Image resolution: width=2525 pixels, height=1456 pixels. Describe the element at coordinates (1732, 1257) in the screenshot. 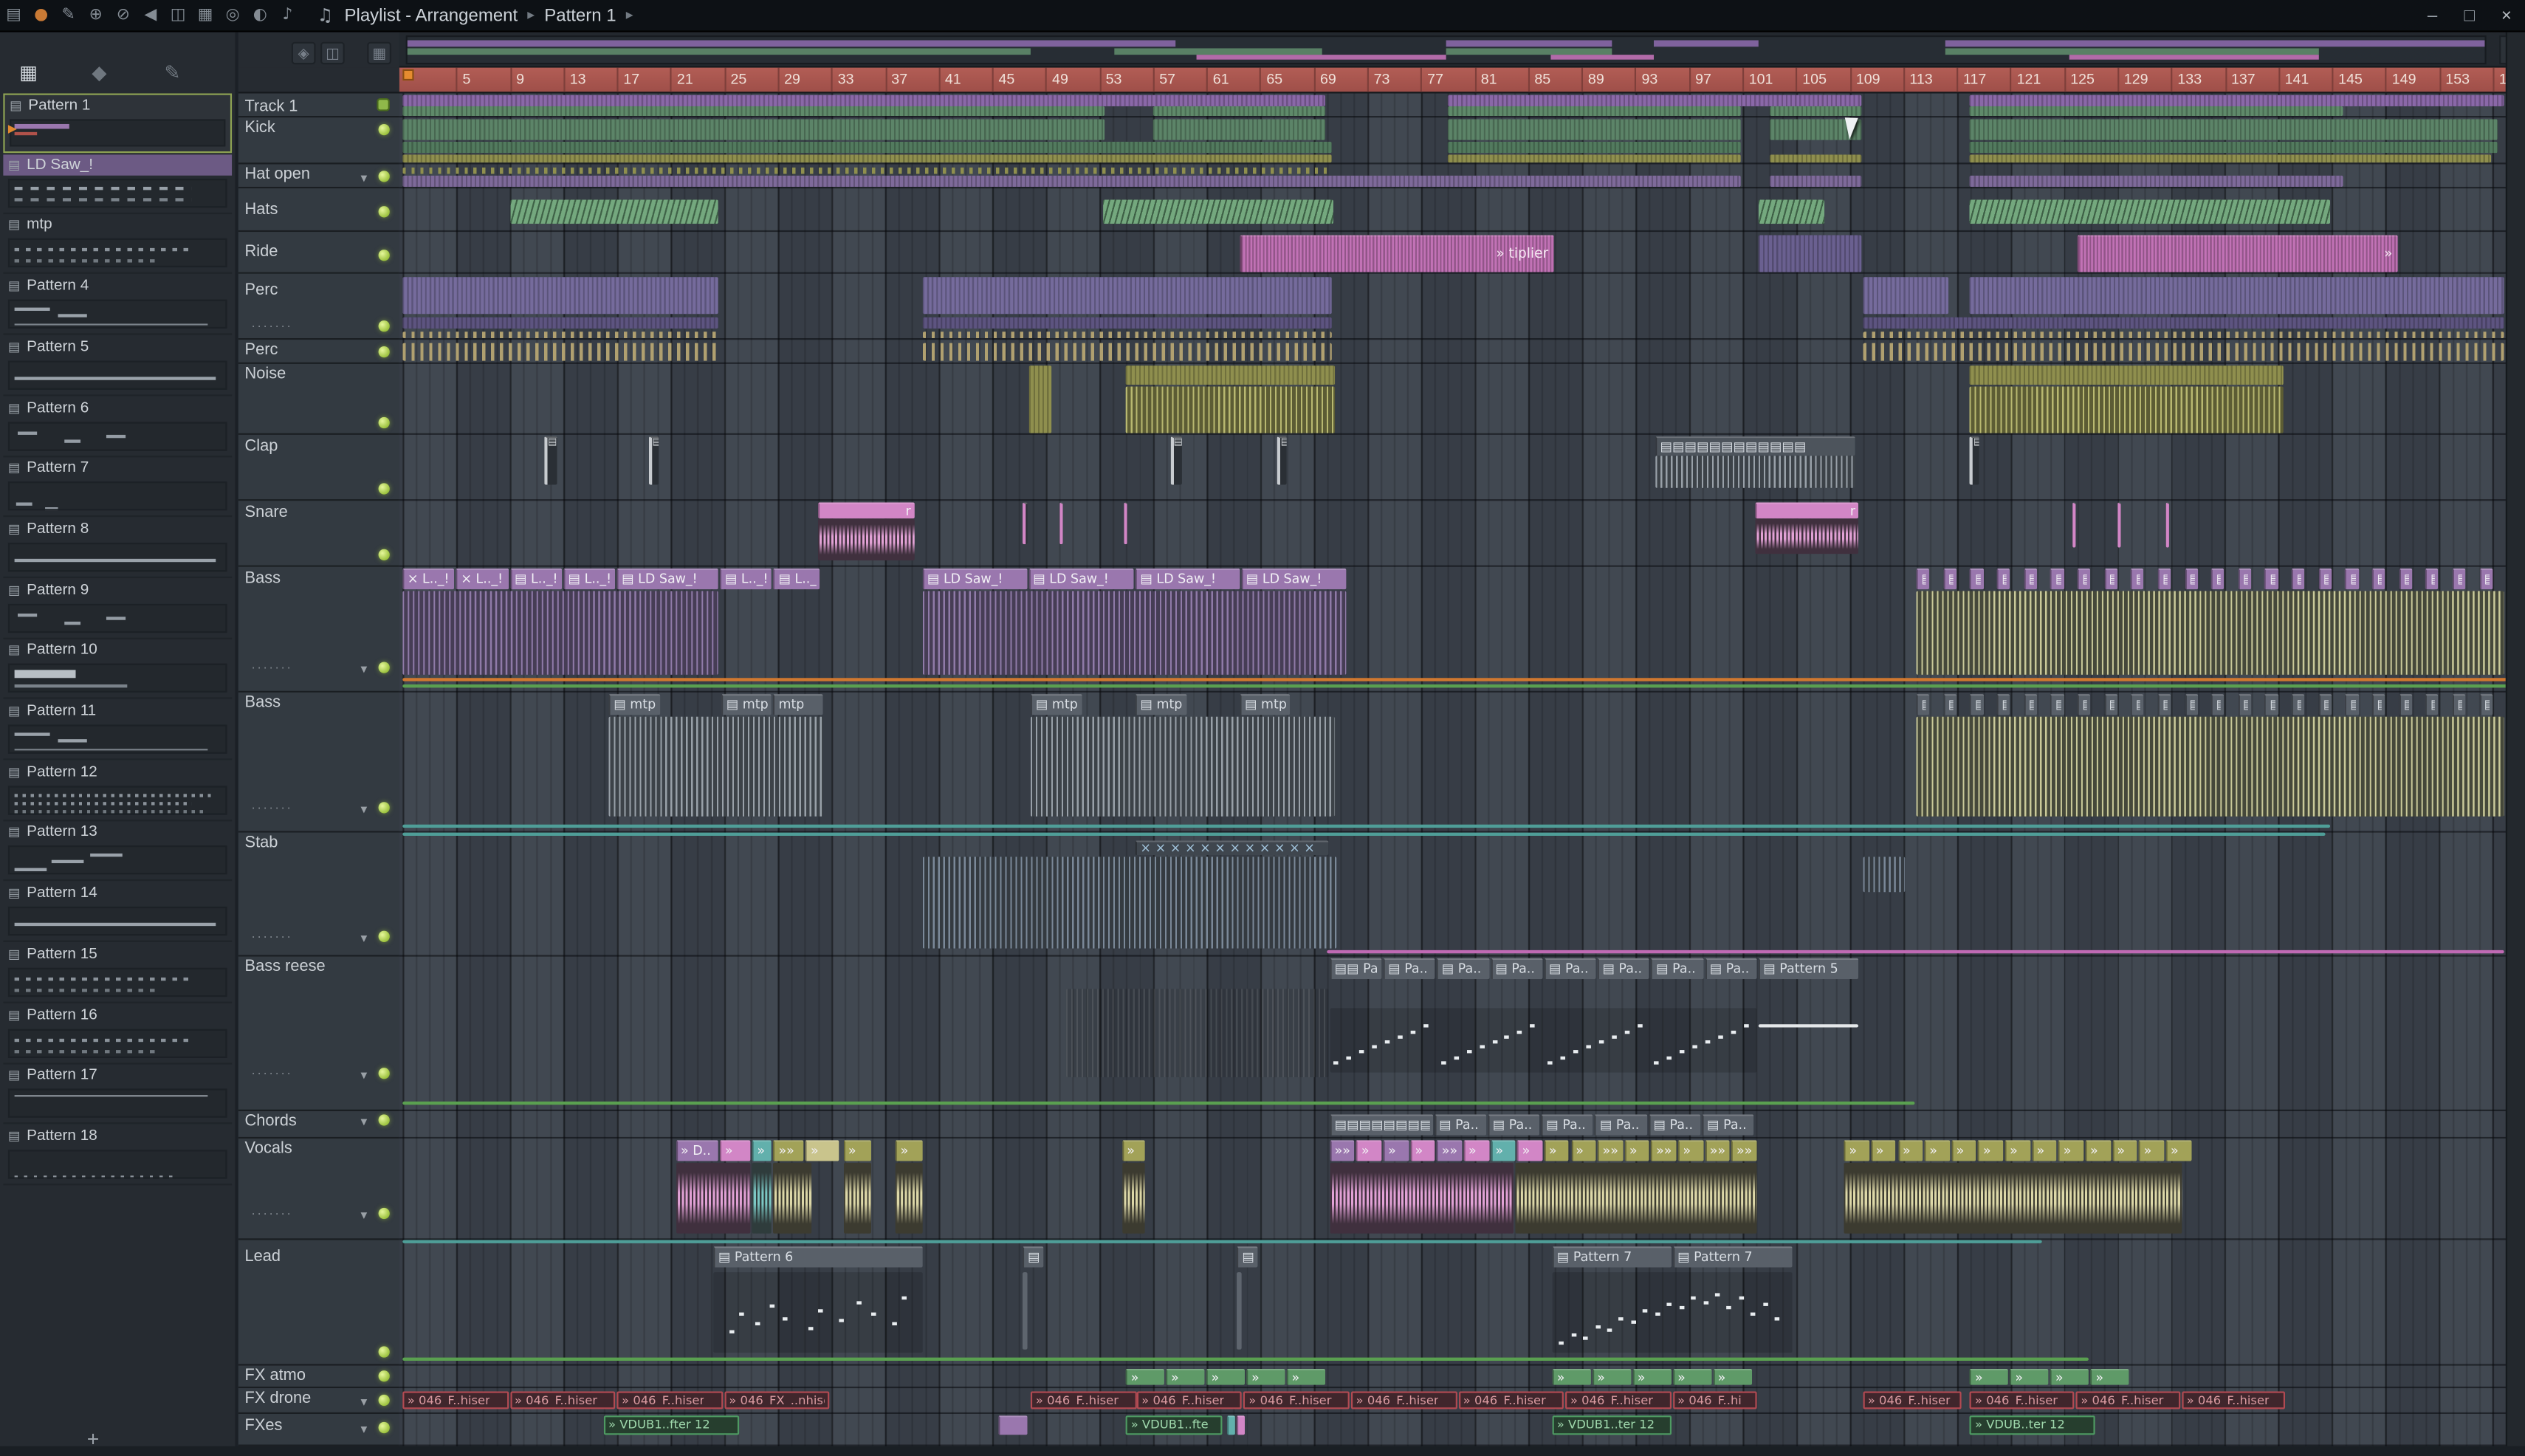

I see `pattern-clip: ▤ Pattern 7` at that location.